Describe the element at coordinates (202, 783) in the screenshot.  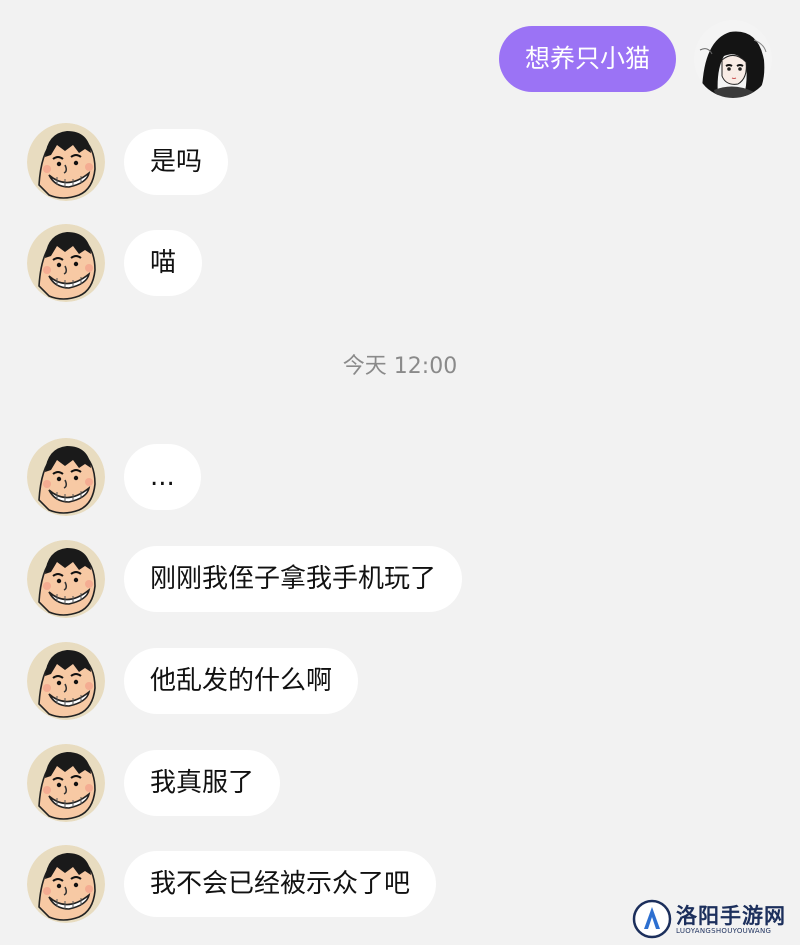
I see `incoming-message-bubble: 我真服了` at that location.